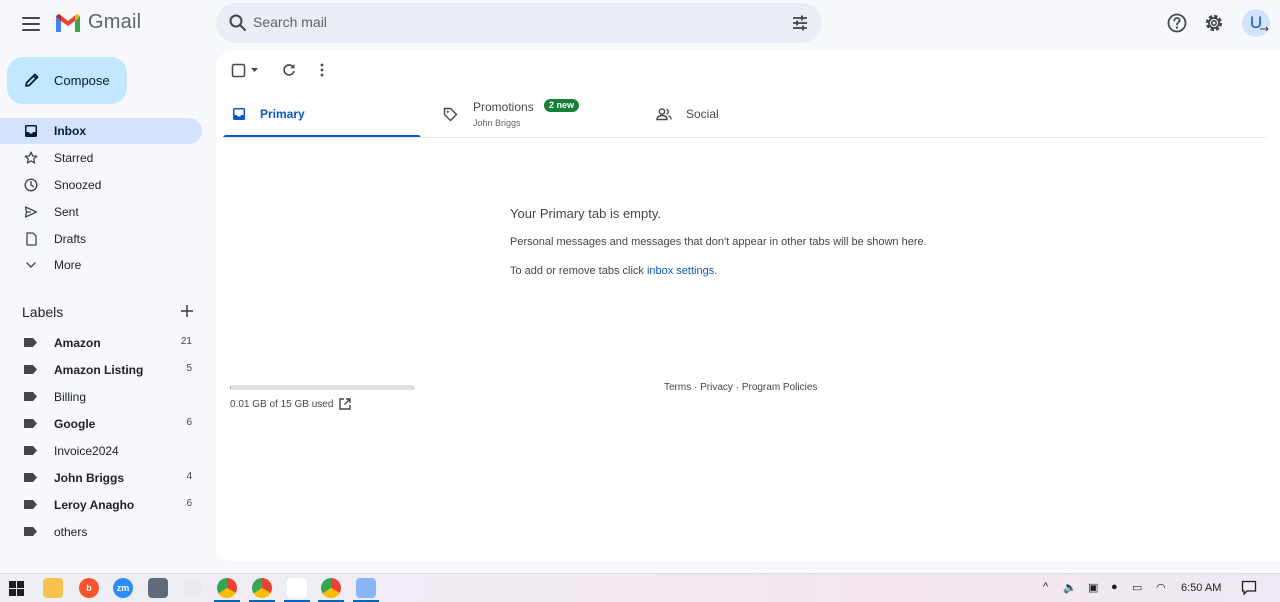 This screenshot has width=1280, height=602. What do you see at coordinates (297, 588) in the screenshot?
I see `slack-icon` at bounding box center [297, 588].